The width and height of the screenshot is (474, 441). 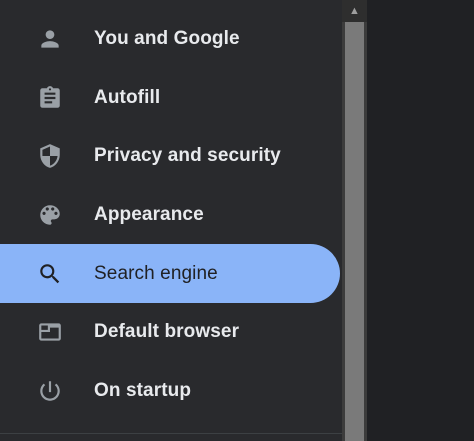 What do you see at coordinates (143, 390) in the screenshot?
I see `sidebar-item-label: On startup` at bounding box center [143, 390].